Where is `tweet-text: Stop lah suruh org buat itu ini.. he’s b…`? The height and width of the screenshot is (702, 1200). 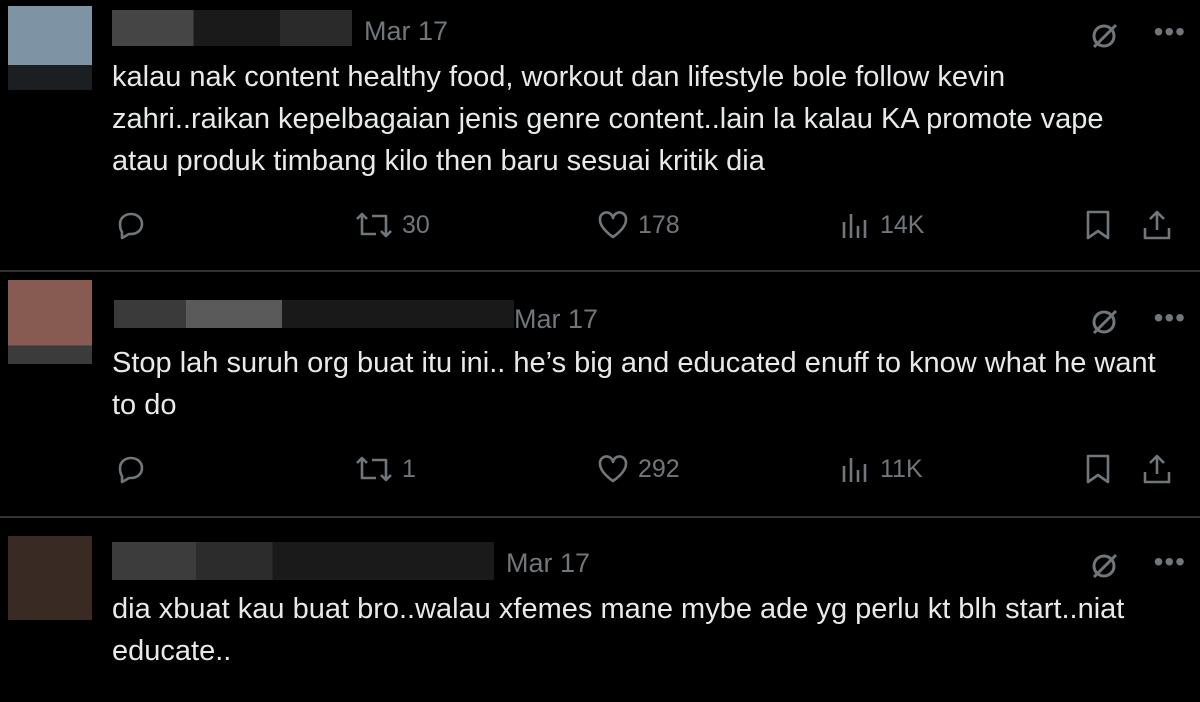 tweet-text: Stop lah suruh org buat itu ini.. he’s b… is located at coordinates (634, 384).